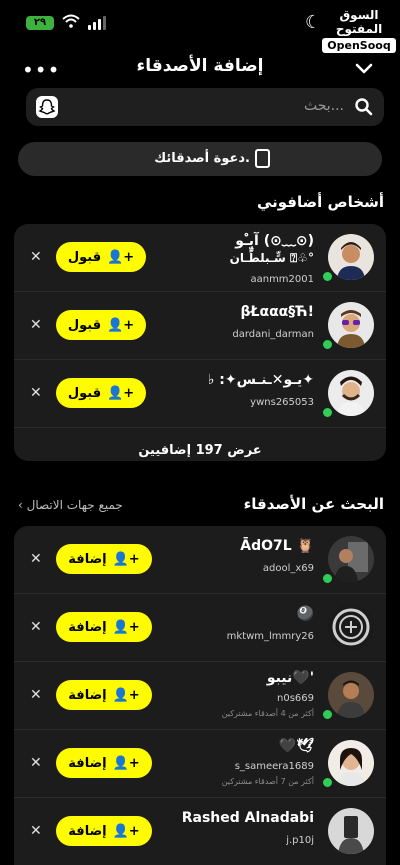  I want to click on chevron-down-icon, so click(364, 68).